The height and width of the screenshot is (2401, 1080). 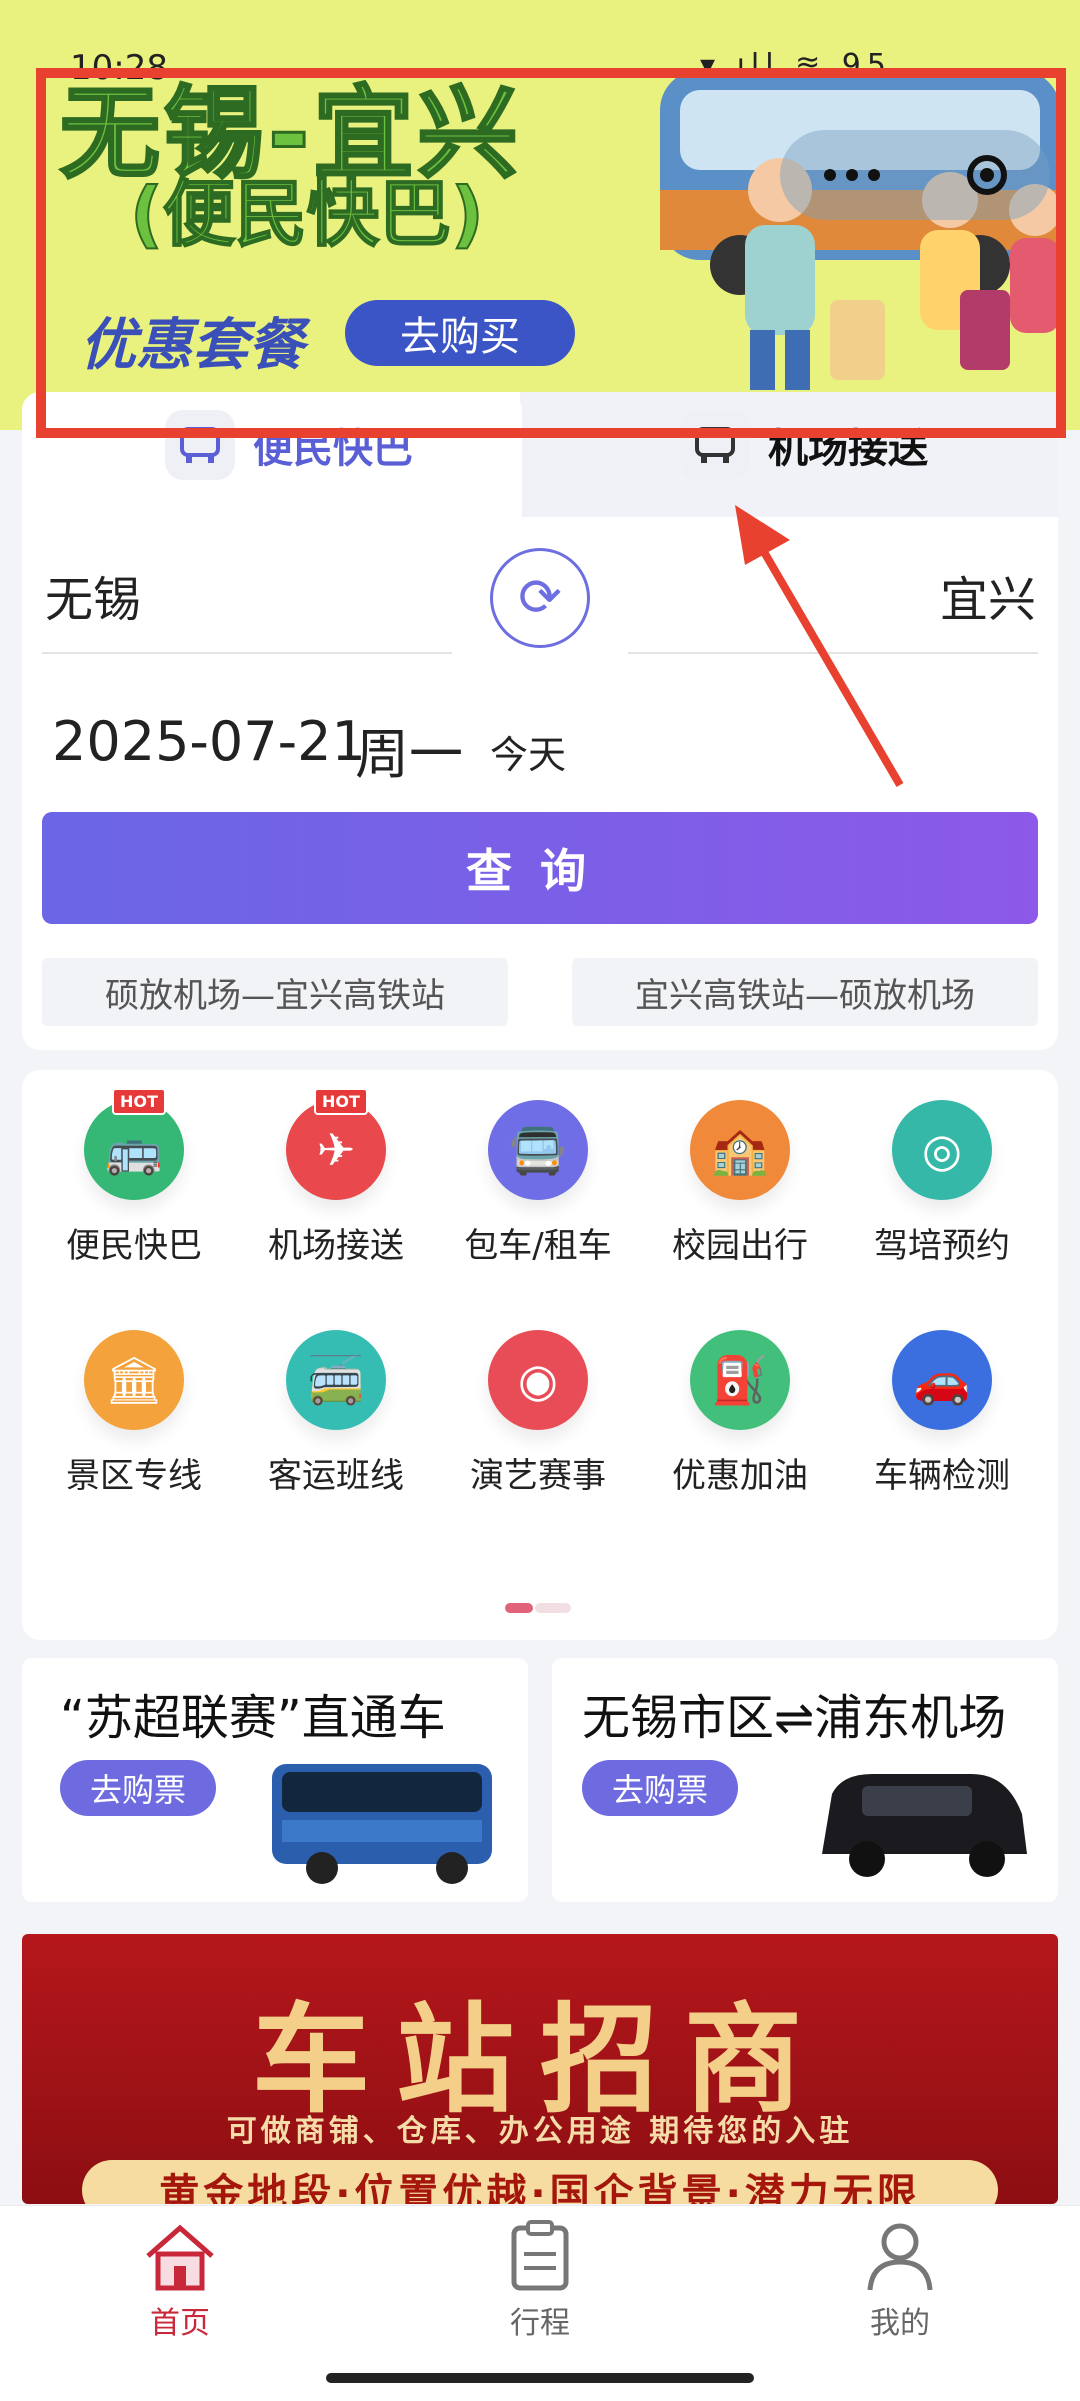 I want to click on scenic-icon: 🏛, so click(x=134, y=1380).